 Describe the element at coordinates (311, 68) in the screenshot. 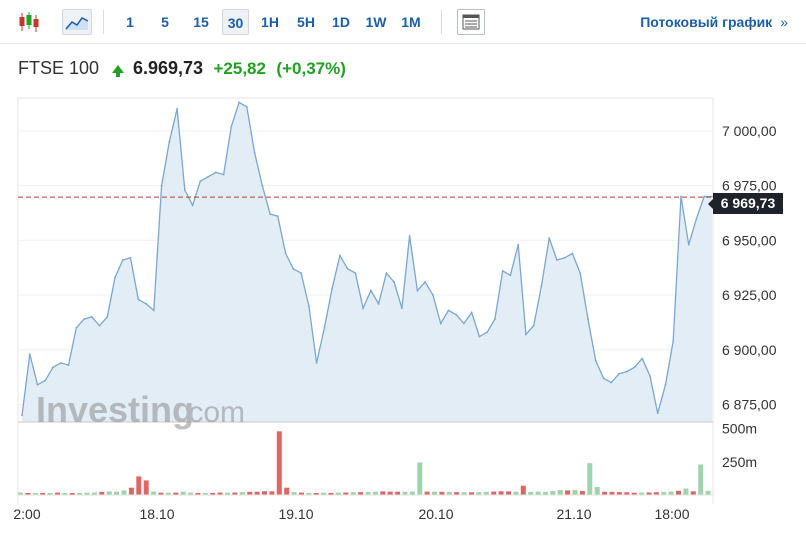

I see `price-change-percent: (+0,37%)` at that location.